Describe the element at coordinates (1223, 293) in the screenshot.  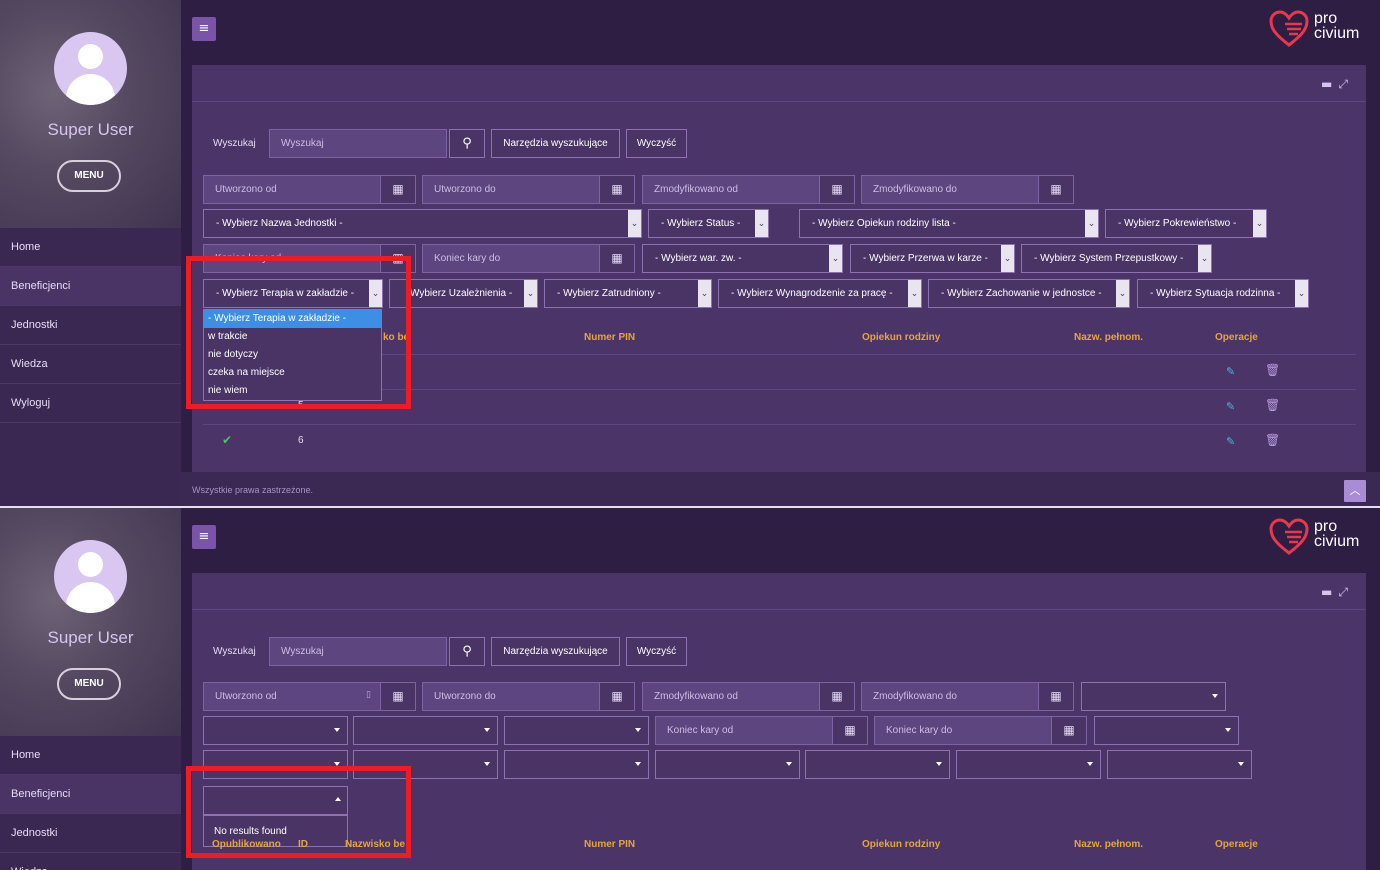
I see `family-situation-select: - Wybierz Sytuacja rodzinna - ⌄` at that location.